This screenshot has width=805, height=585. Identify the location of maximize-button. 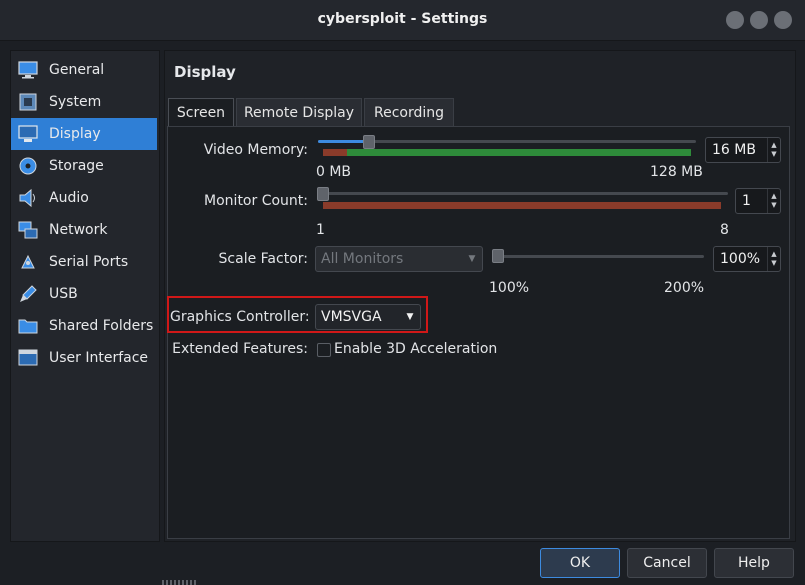
(759, 20).